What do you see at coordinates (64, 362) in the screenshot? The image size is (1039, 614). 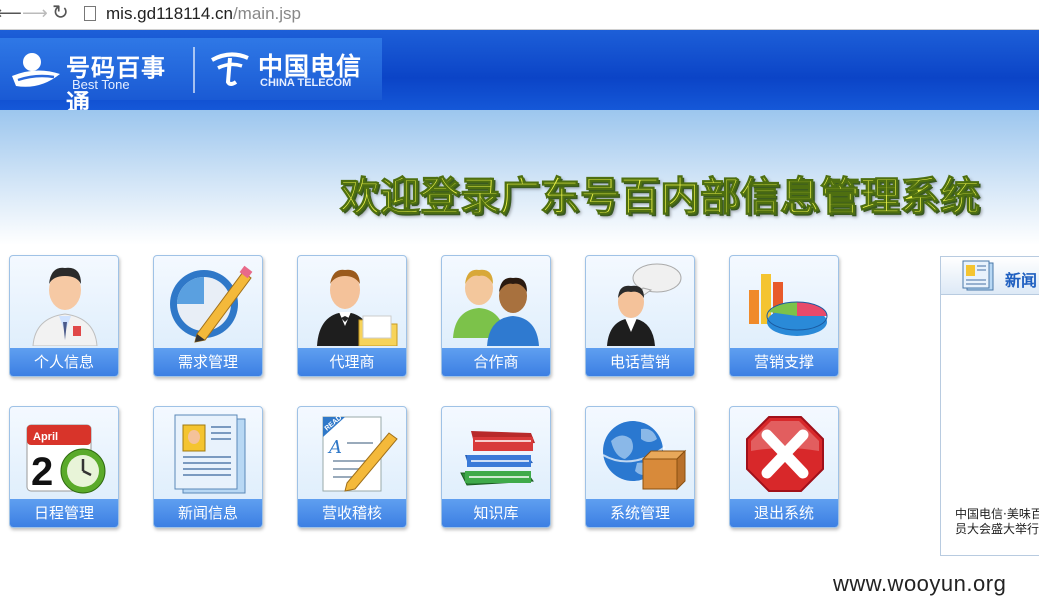 I see `tile-label: 个人信息` at bounding box center [64, 362].